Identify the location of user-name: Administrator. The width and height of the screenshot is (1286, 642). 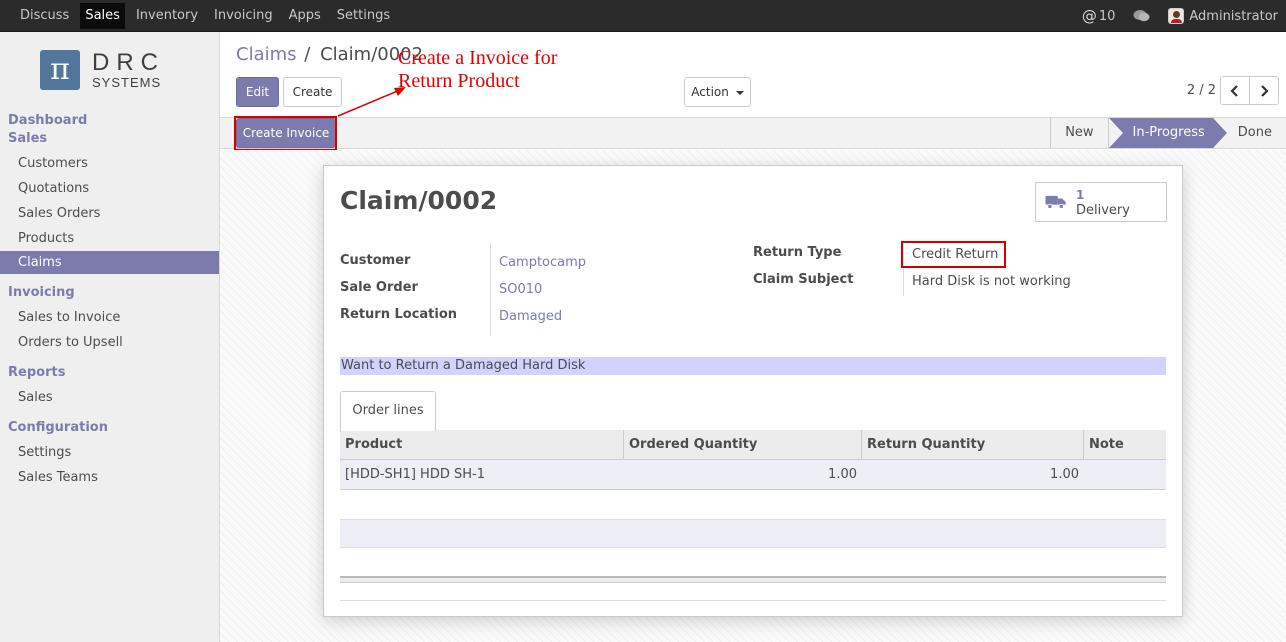
(1233, 16).